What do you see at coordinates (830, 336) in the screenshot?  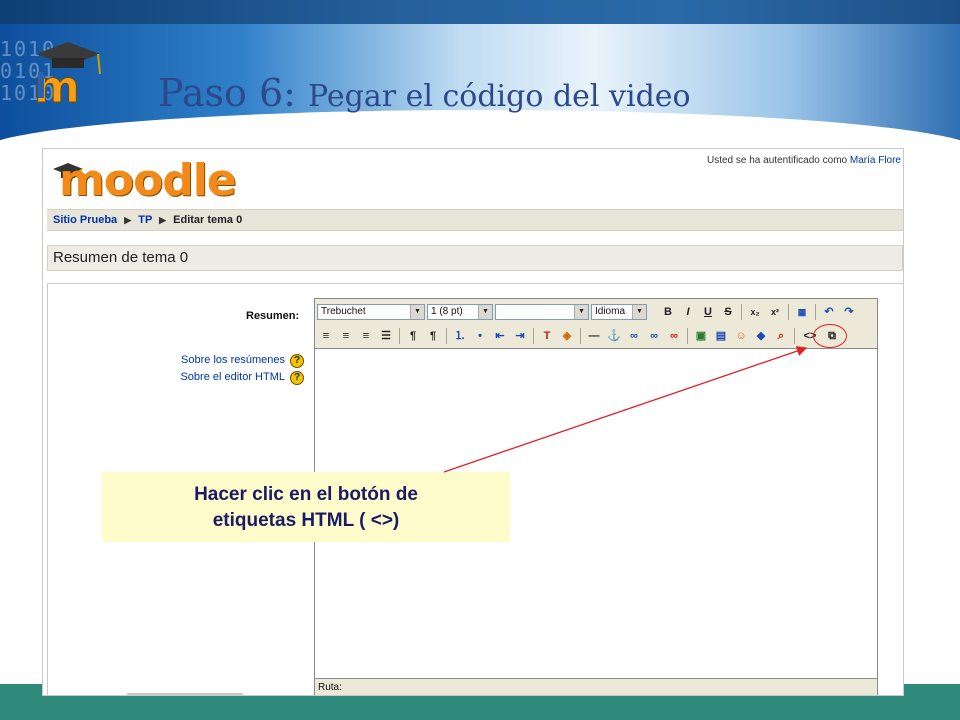 I see `html-button-highlight-circle` at bounding box center [830, 336].